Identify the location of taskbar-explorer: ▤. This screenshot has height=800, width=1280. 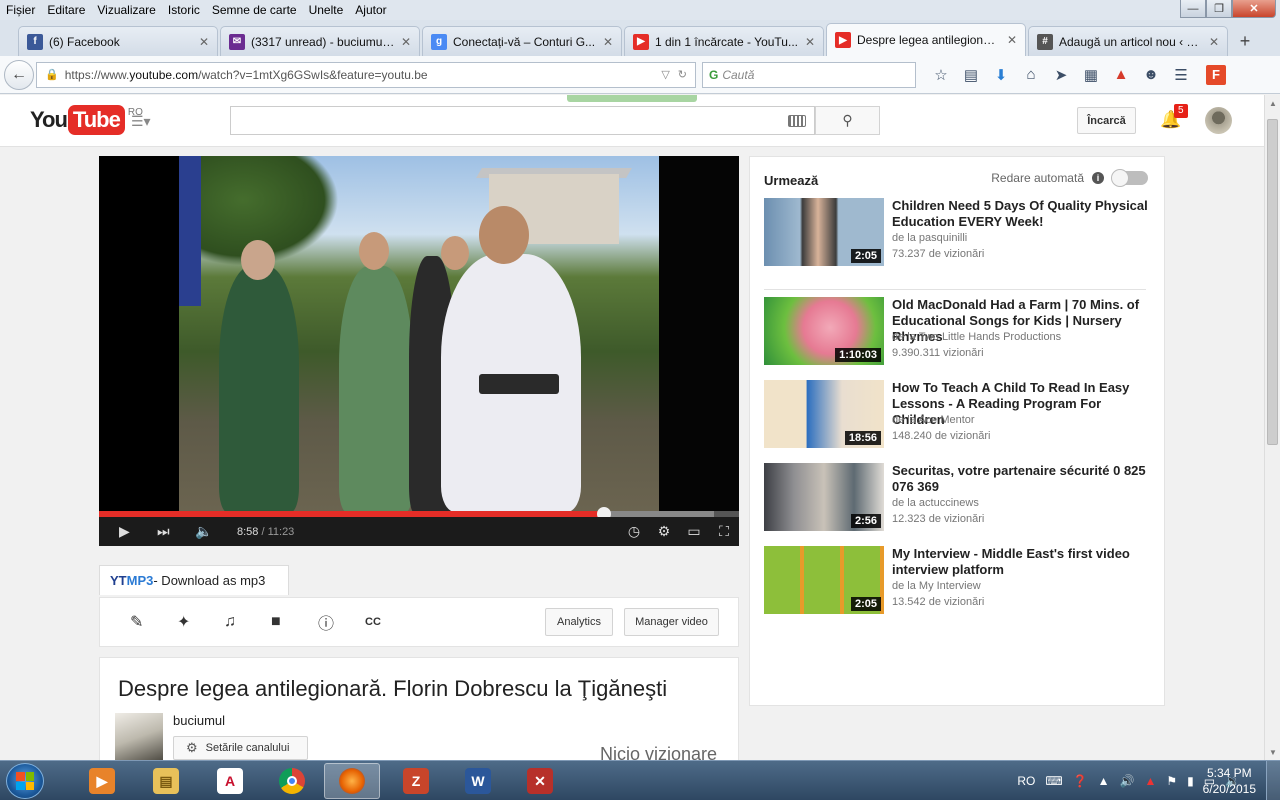
(166, 781).